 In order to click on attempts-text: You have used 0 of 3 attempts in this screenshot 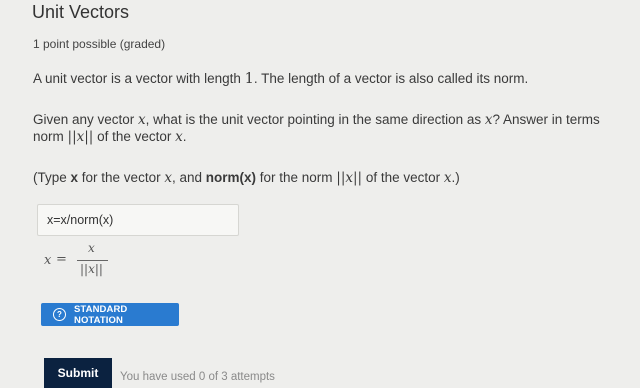, I will do `click(197, 377)`.